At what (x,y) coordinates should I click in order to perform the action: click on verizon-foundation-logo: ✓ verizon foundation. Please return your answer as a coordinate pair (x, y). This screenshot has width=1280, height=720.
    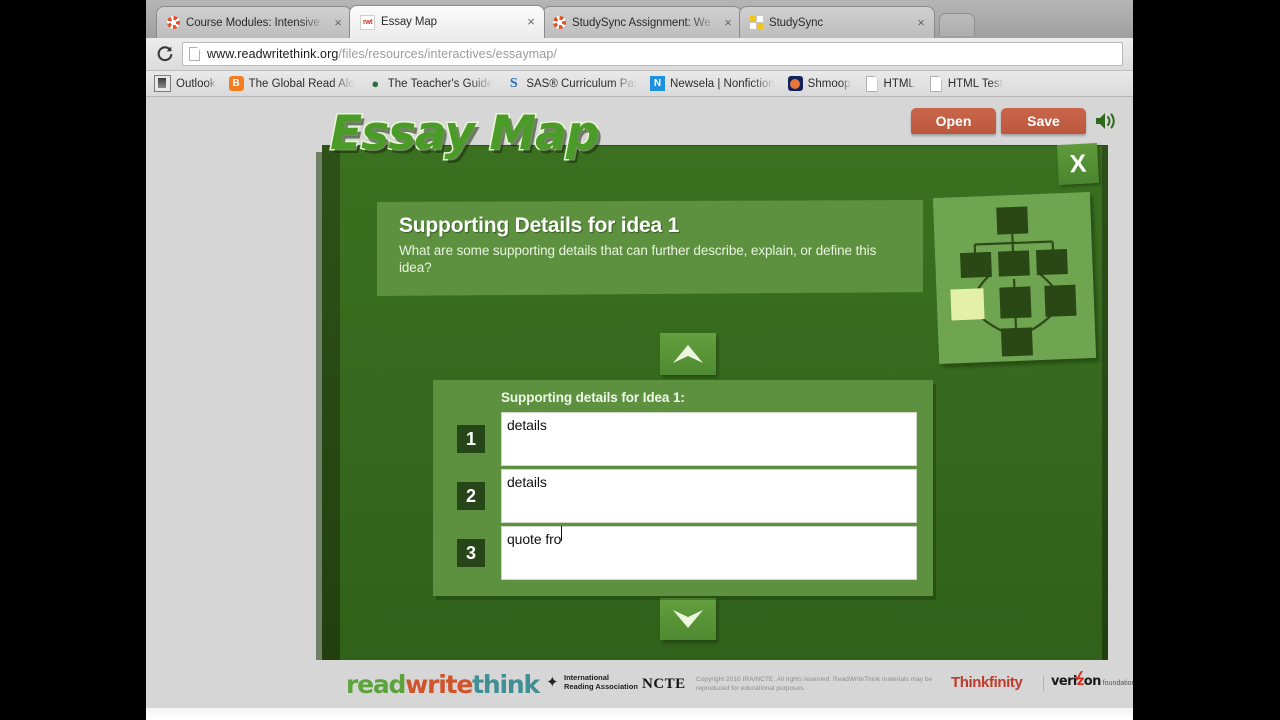
    Looking at the image, I should click on (1088, 679).